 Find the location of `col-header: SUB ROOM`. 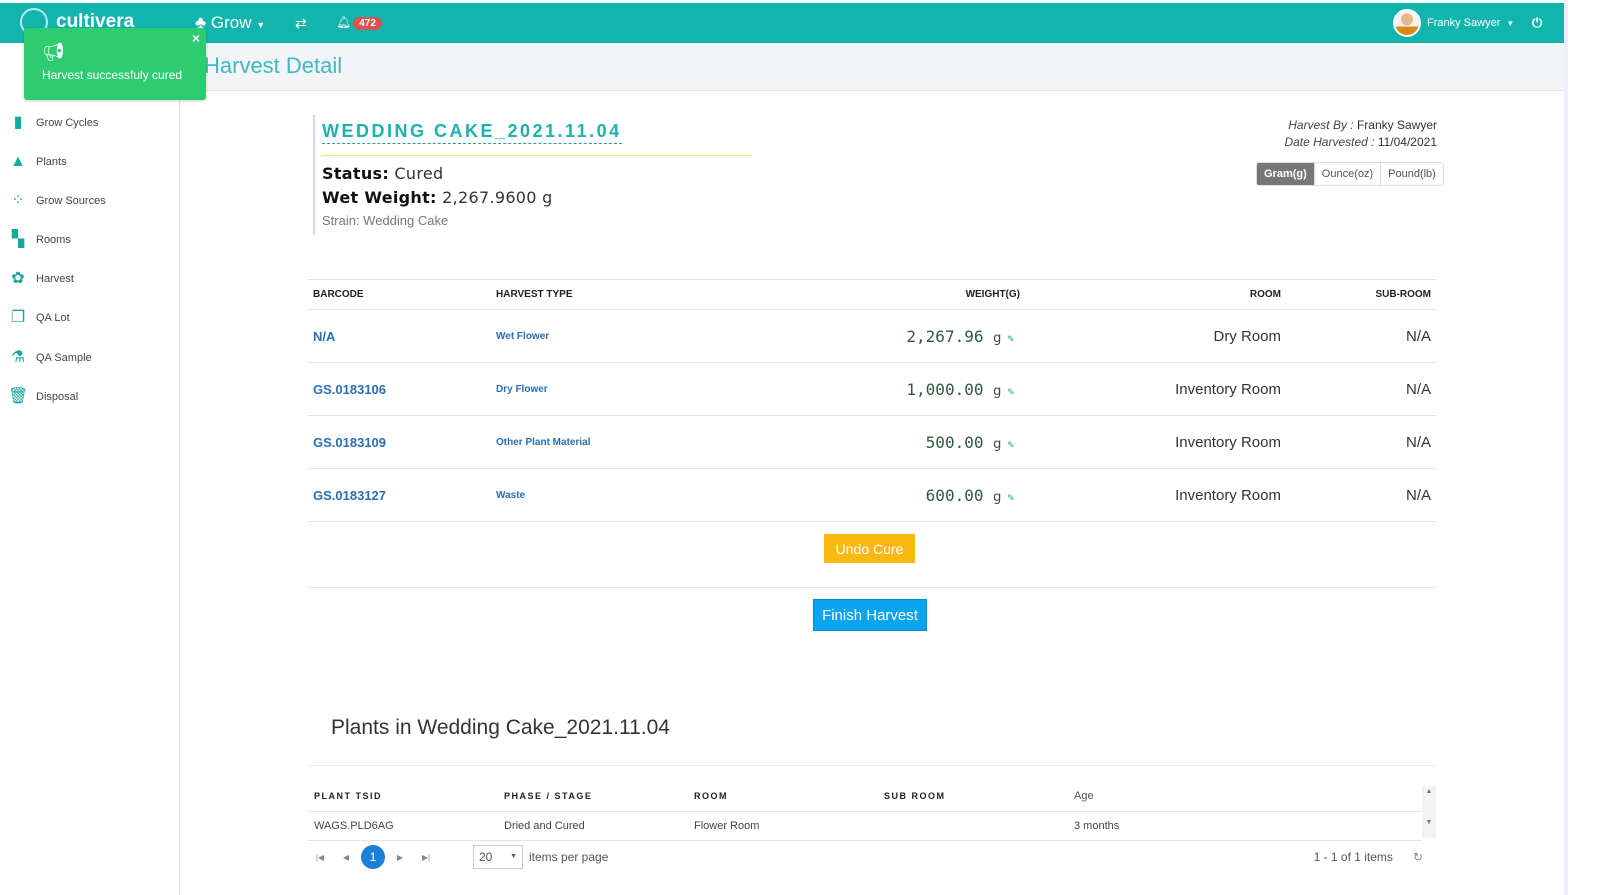

col-header: SUB ROOM is located at coordinates (972, 797).